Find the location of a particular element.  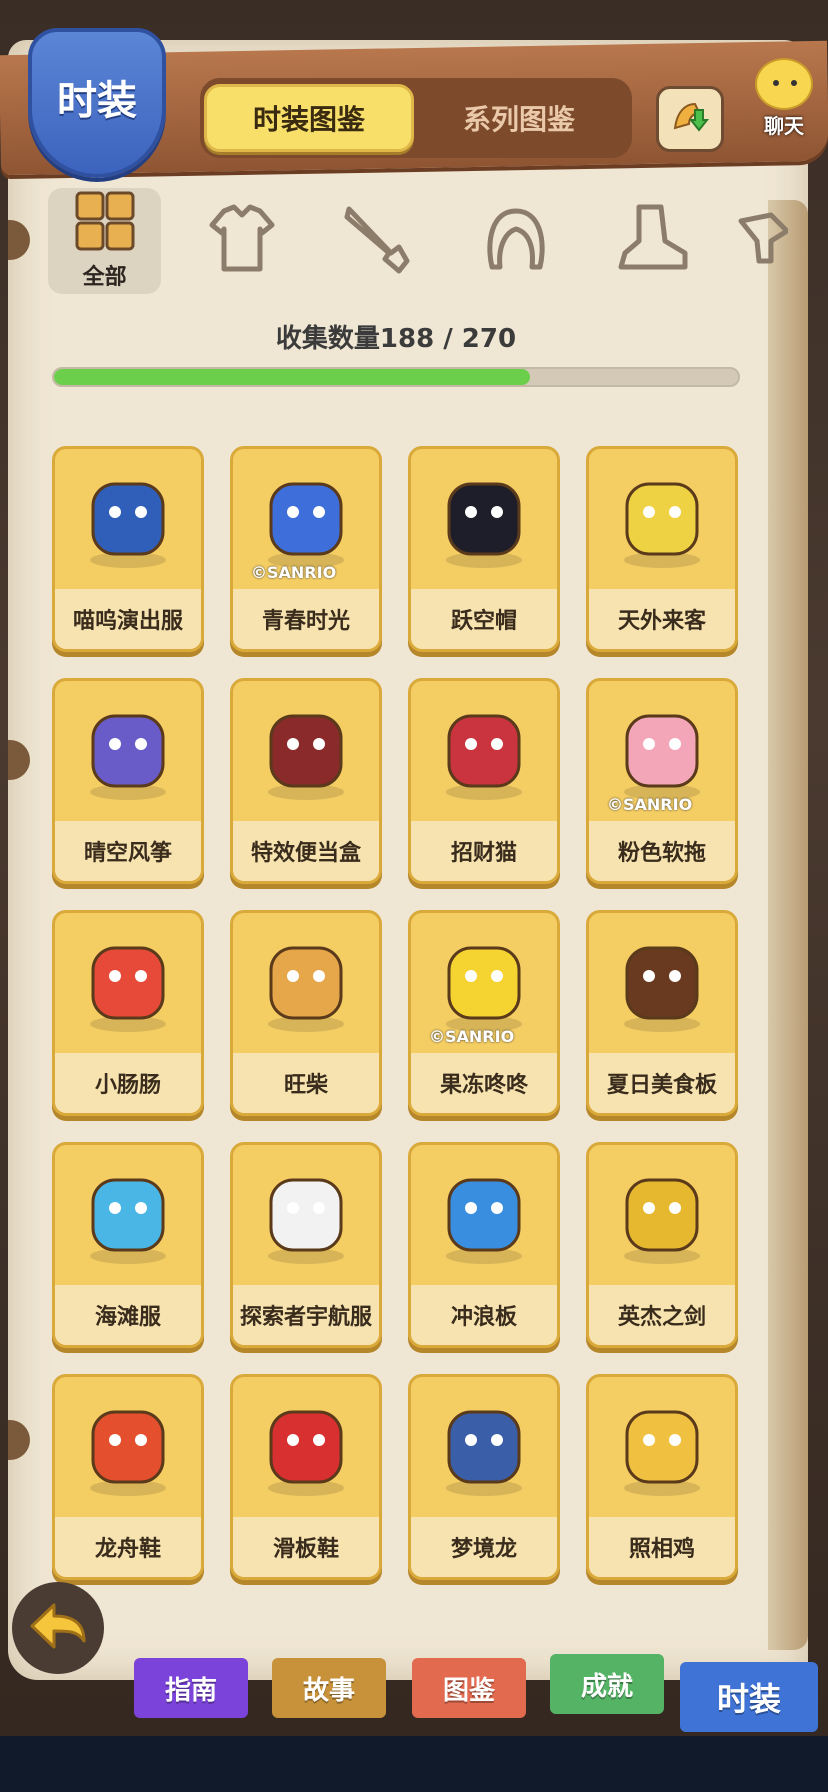

item-name: 晴空风筝 is located at coordinates (128, 851).